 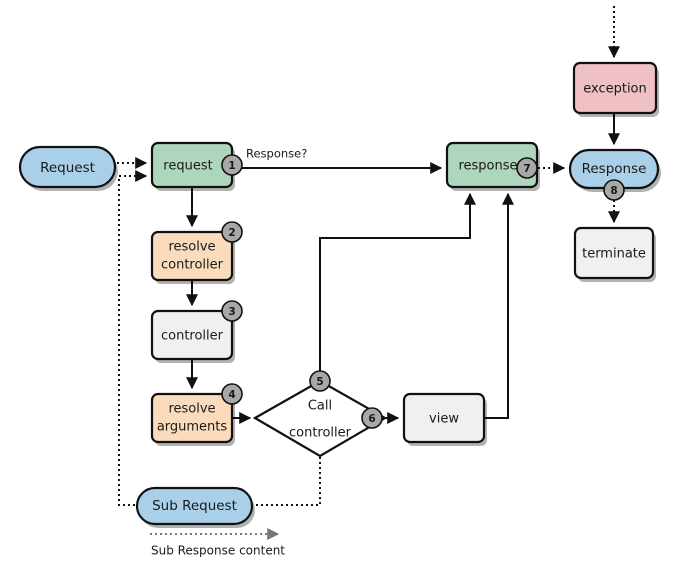 I want to click on response-oval-label: Response, so click(x=614, y=169).